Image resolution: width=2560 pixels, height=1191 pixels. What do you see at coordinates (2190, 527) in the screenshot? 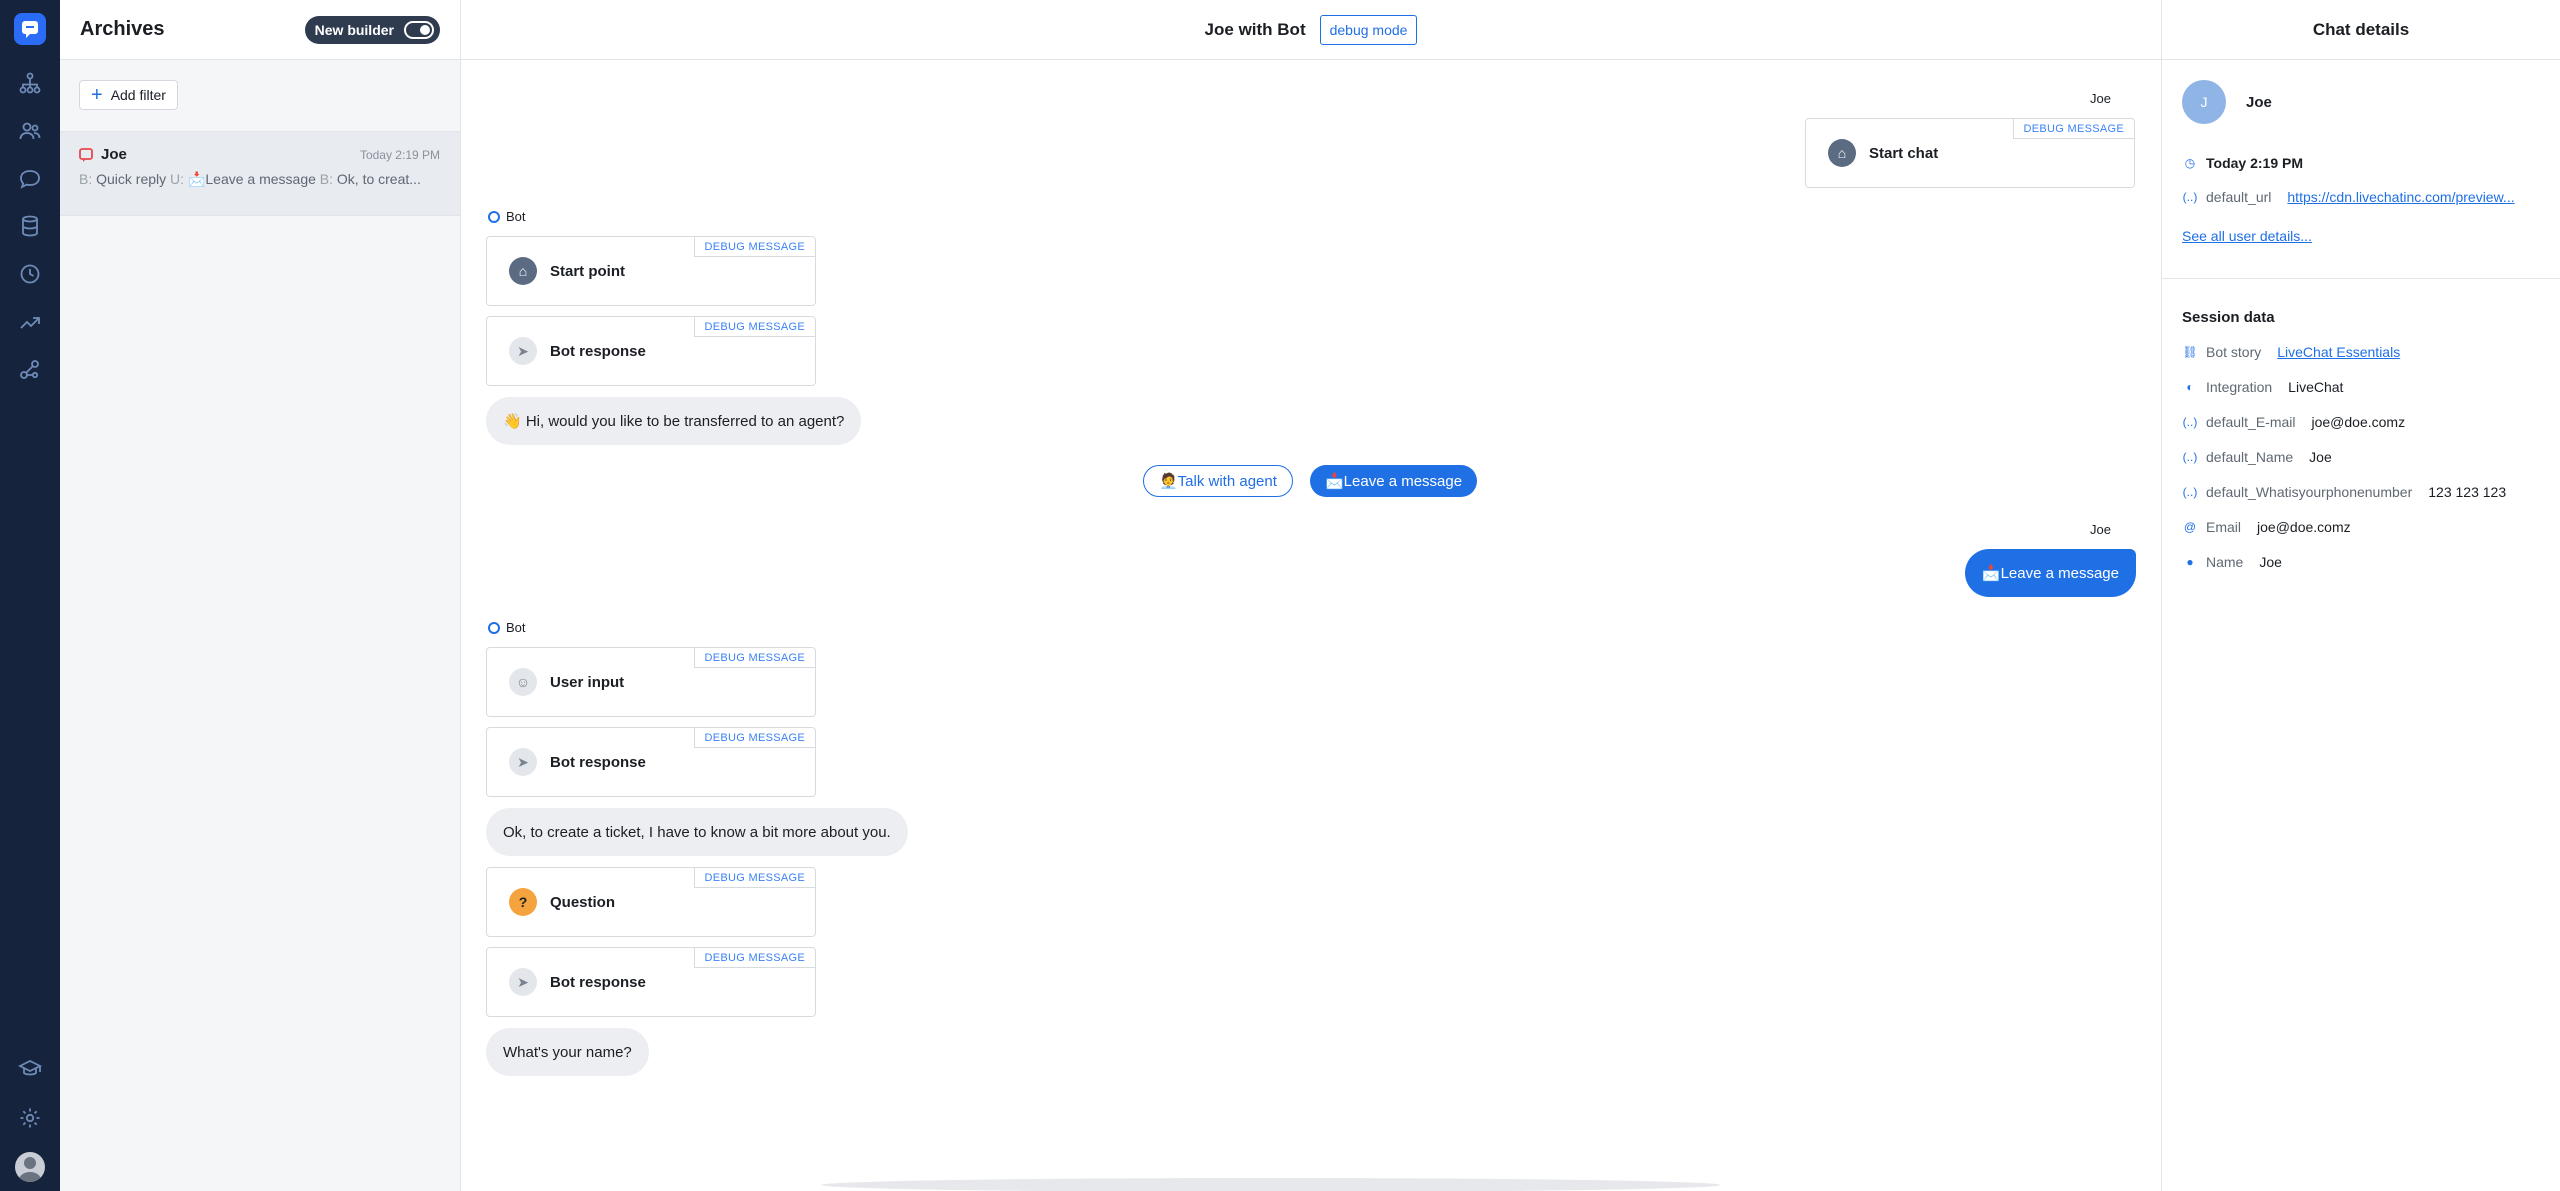
I see `at-icon: @` at bounding box center [2190, 527].